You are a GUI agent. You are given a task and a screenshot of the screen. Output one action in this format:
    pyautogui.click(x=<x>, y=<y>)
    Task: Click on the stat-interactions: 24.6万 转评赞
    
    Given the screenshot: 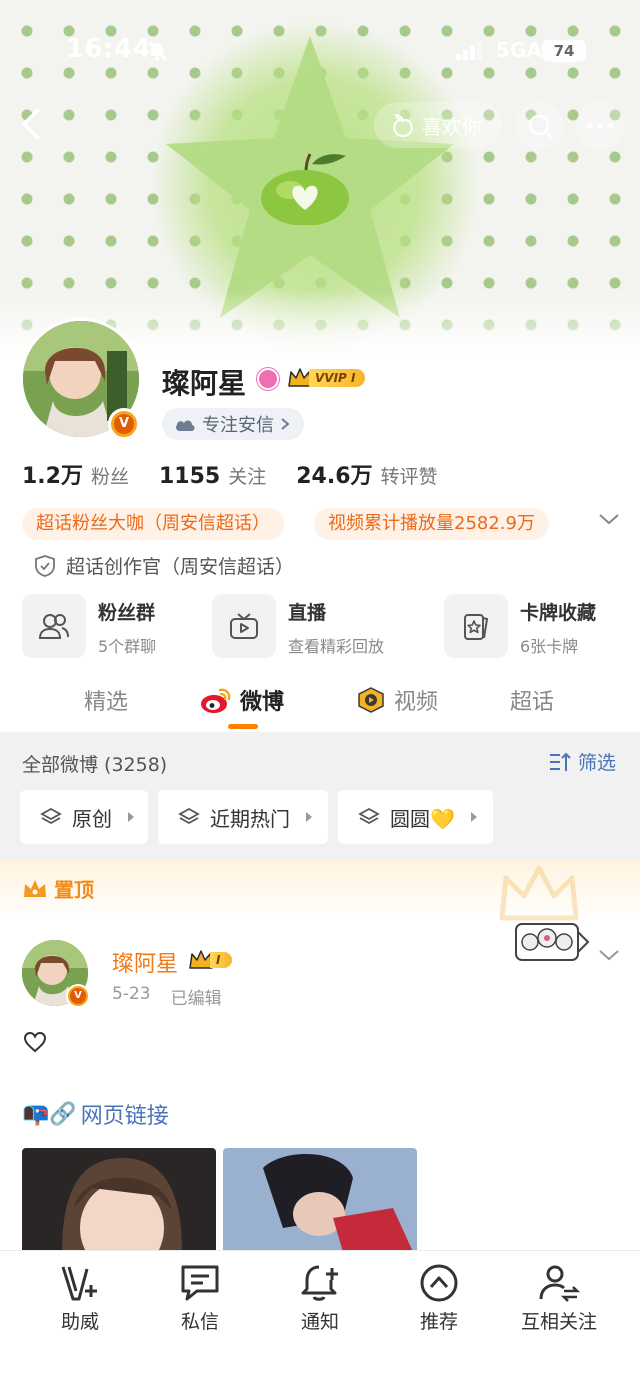 What is the action you would take?
    pyautogui.click(x=366, y=474)
    